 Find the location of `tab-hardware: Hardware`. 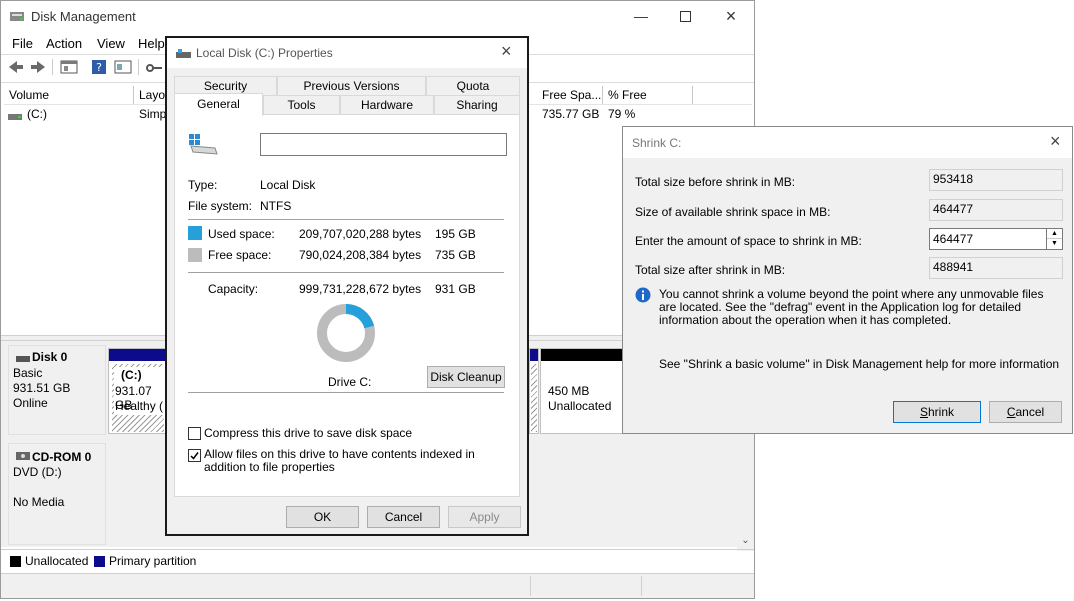

tab-hardware: Hardware is located at coordinates (387, 105).